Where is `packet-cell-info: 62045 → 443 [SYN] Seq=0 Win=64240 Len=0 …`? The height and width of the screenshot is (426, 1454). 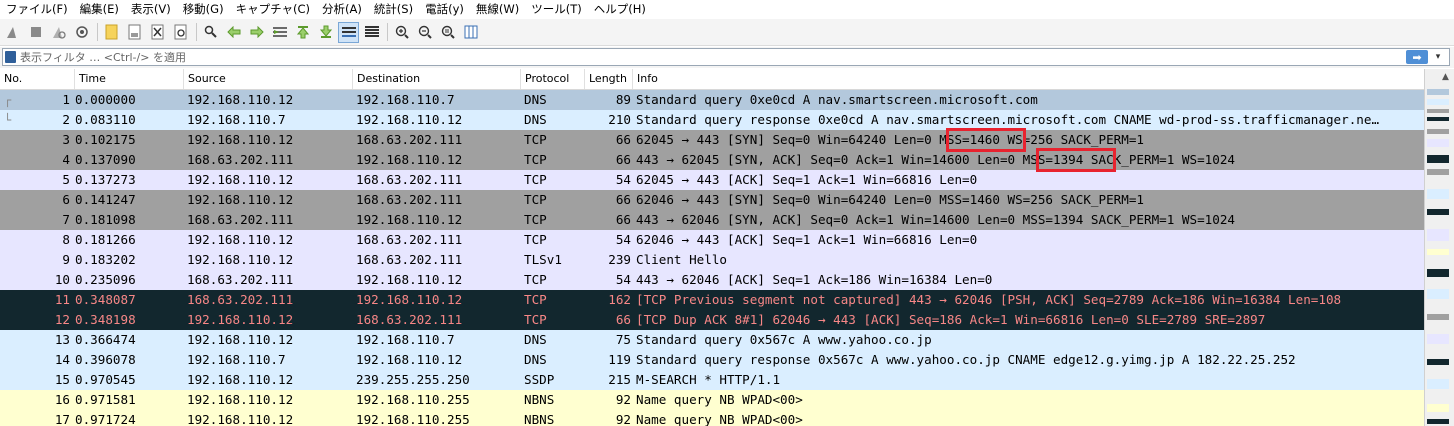
packet-cell-info: 62045 → 443 [SYN] Seq=0 Win=64240 Len=0 … is located at coordinates (890, 139).